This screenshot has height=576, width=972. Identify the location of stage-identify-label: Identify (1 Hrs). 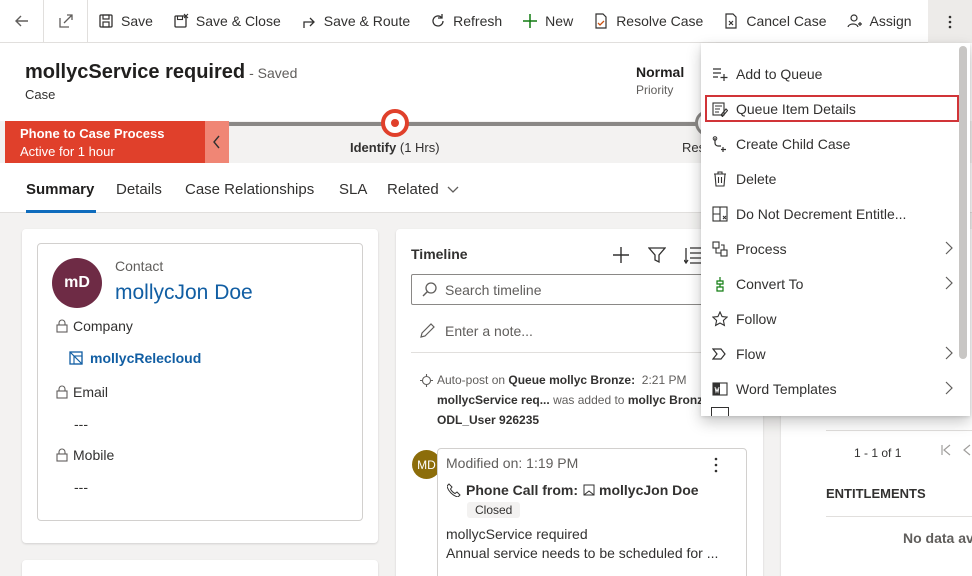
(395, 147).